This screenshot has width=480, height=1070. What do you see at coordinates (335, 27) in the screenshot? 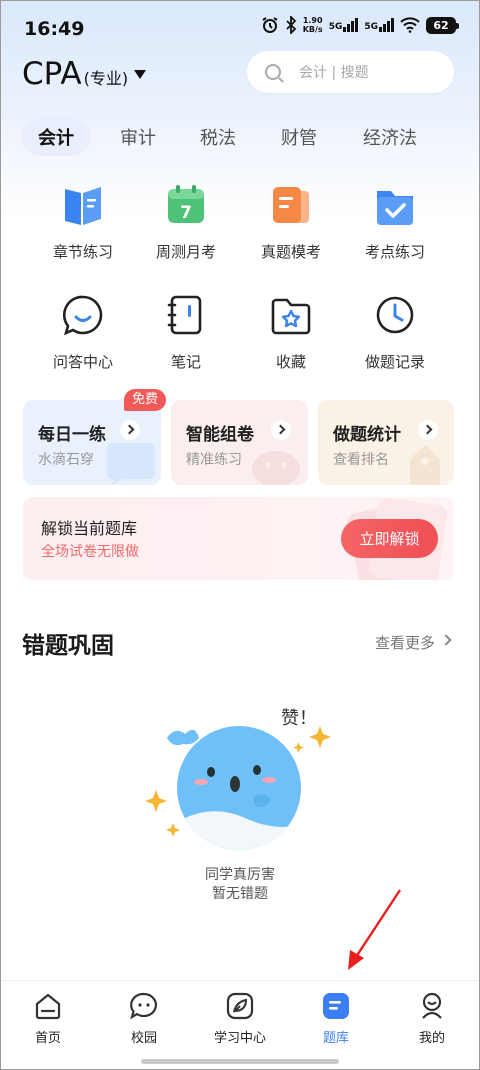
I see `signal-1-label: 5G` at bounding box center [335, 27].